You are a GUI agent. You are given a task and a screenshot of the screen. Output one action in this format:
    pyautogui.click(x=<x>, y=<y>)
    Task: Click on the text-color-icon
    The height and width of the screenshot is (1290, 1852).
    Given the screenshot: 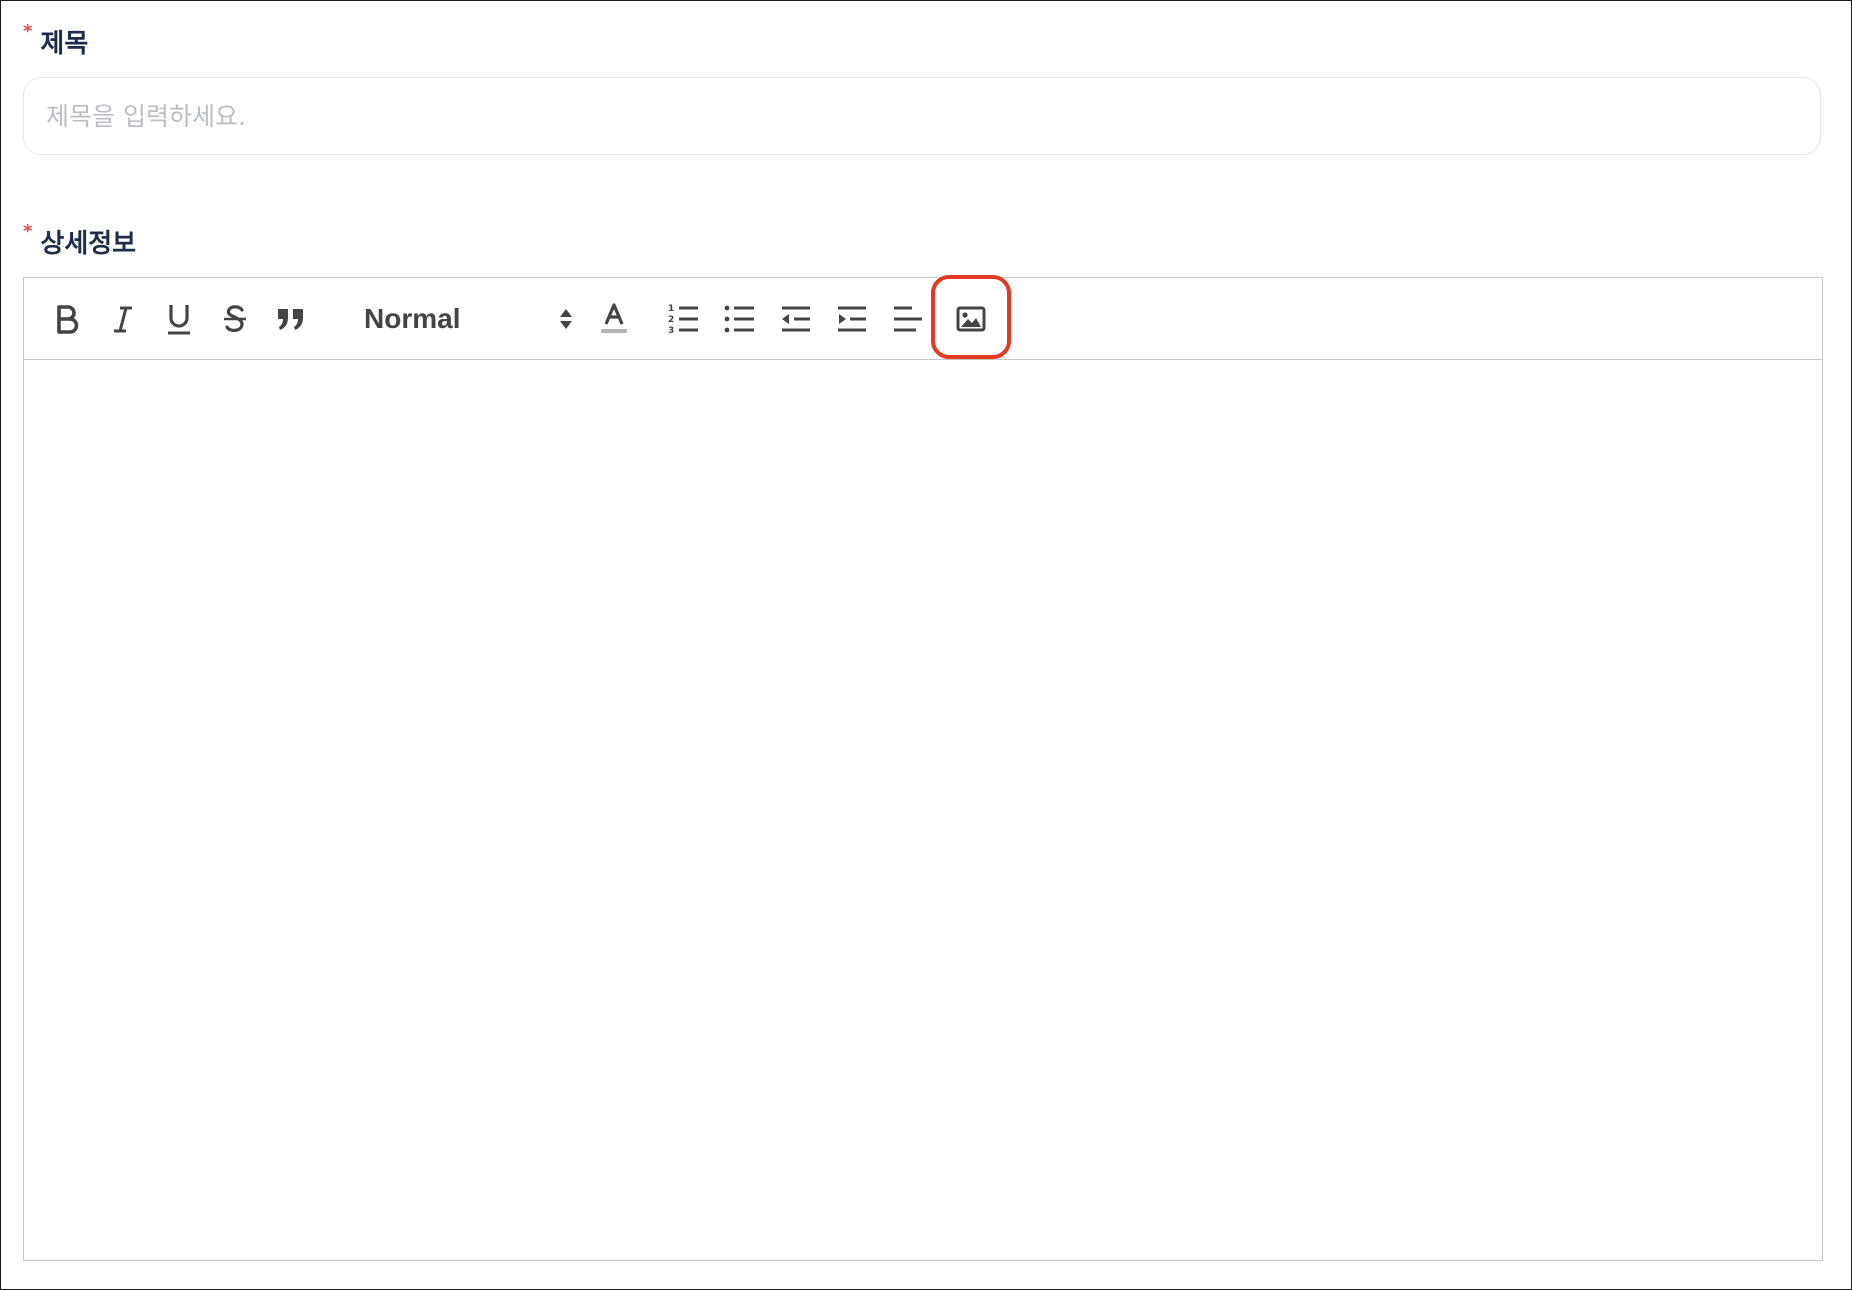 What is the action you would take?
    pyautogui.click(x=614, y=318)
    